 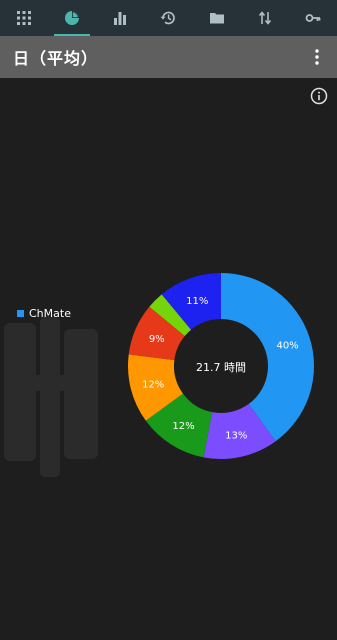 I want to click on slice-percent-label-0: 40%, so click(x=287, y=345).